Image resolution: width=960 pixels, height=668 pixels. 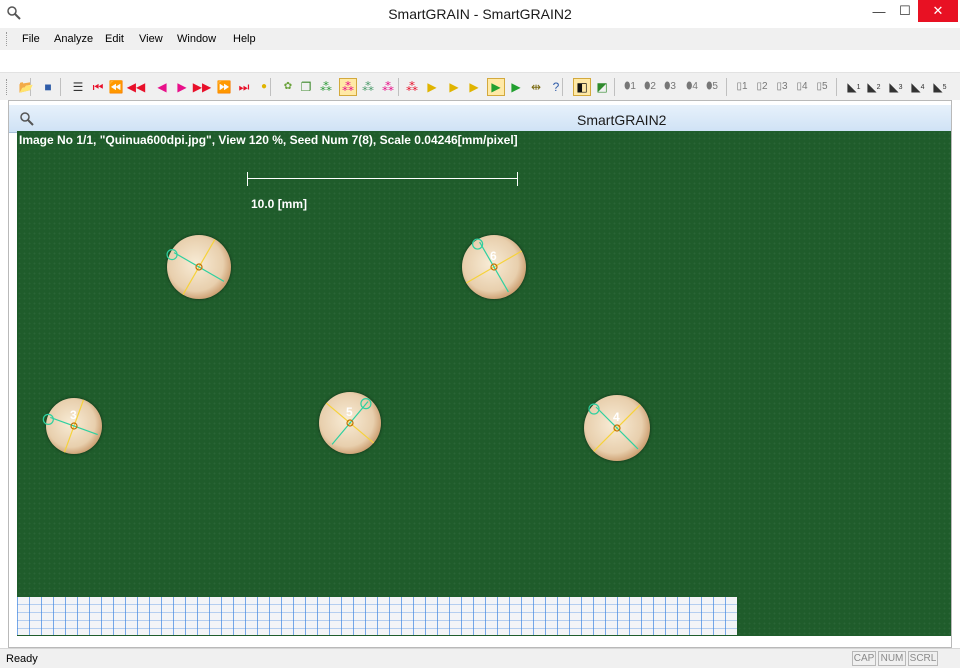 What do you see at coordinates (650, 87) in the screenshot?
I see `seed-2-icon: ⬮2` at bounding box center [650, 87].